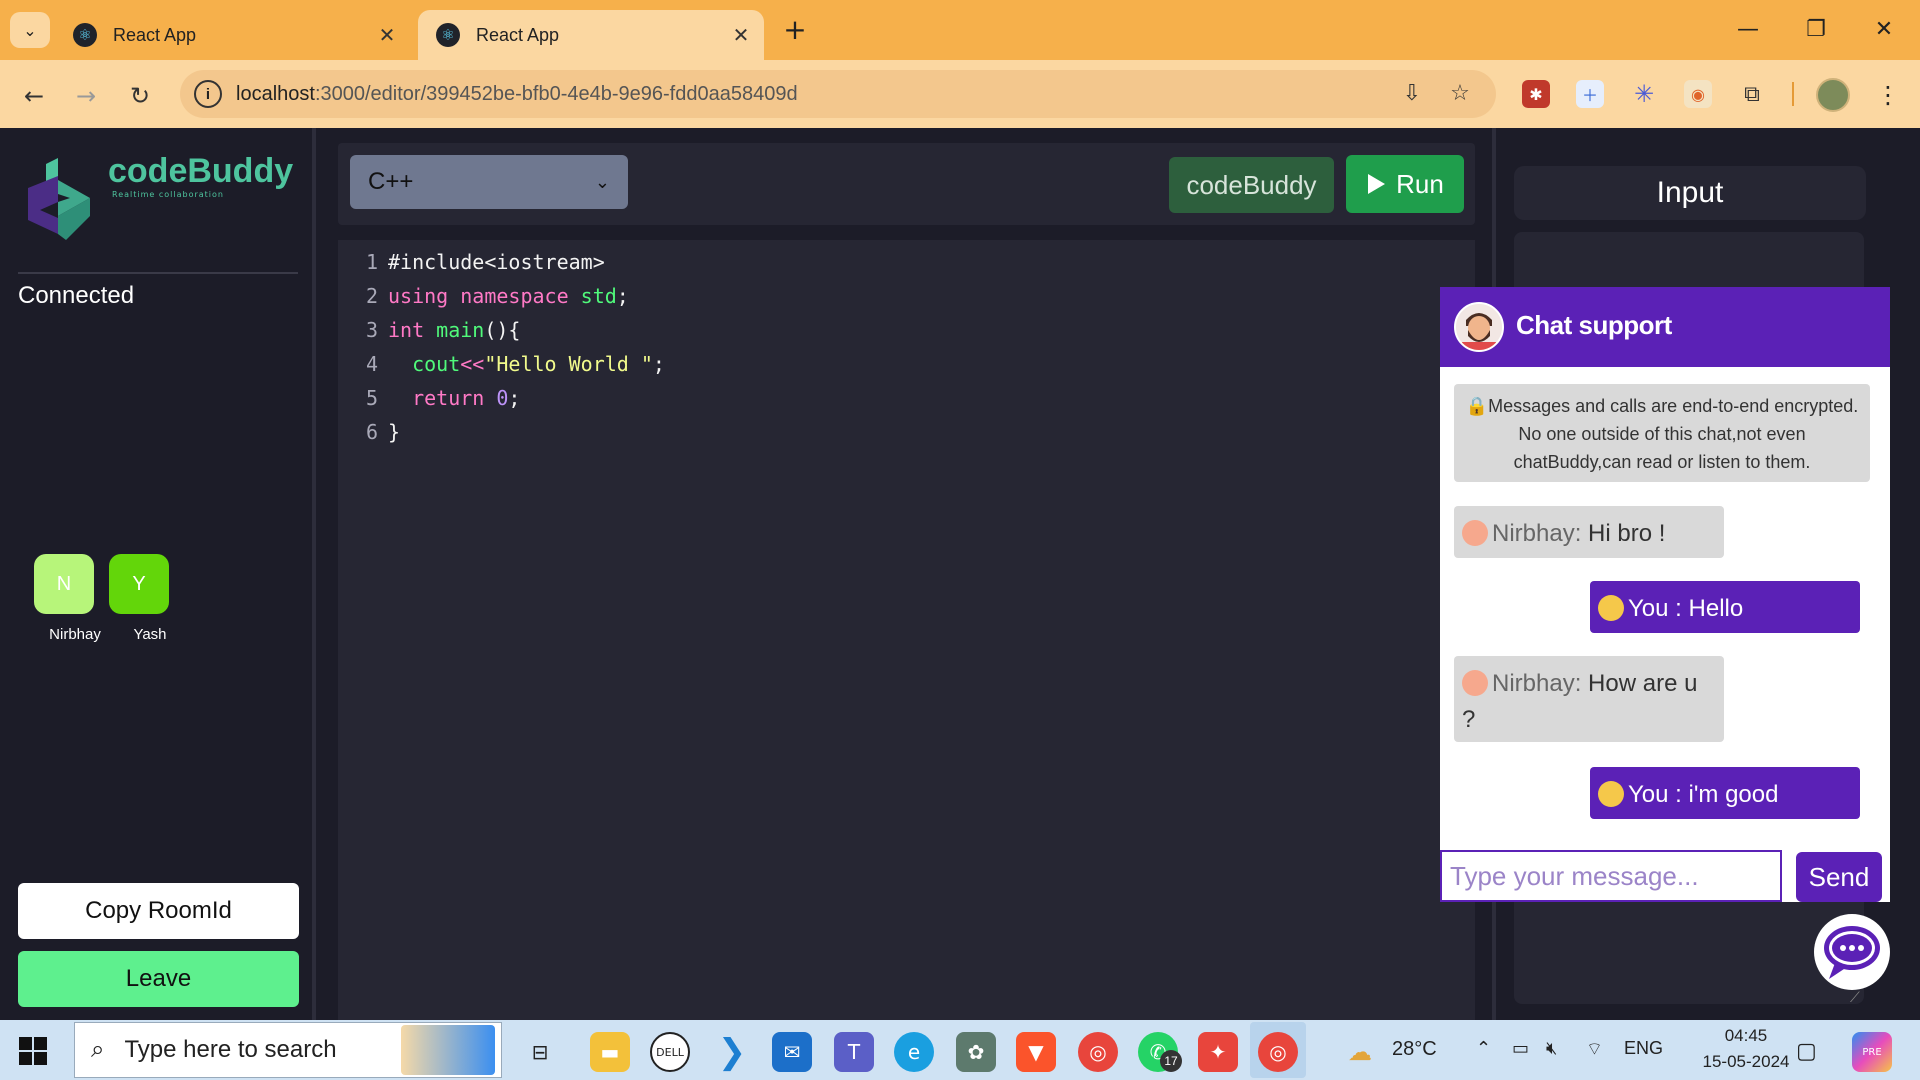 The width and height of the screenshot is (1920, 1080). I want to click on edge-icon: e, so click(914, 1052).